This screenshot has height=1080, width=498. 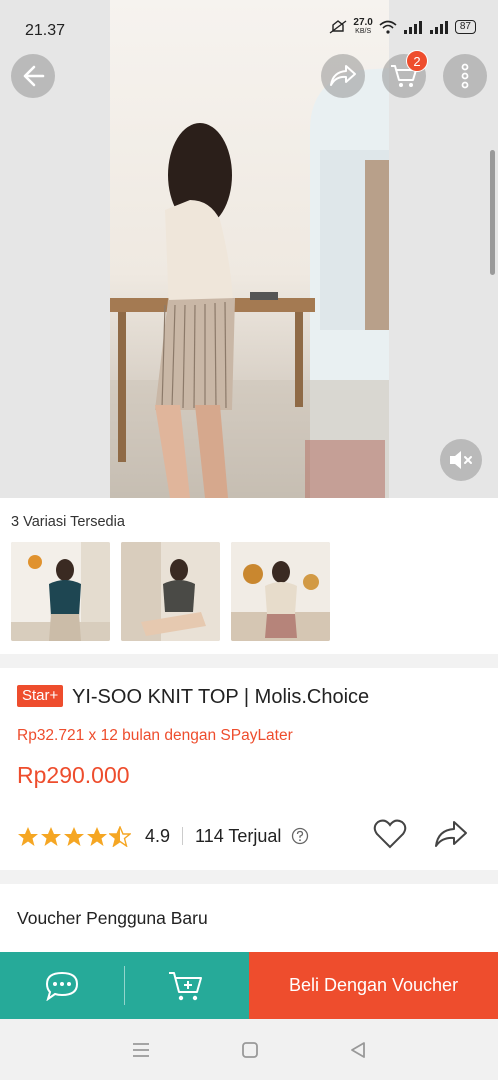 I want to click on back-arrow-icon, so click(x=34, y=76).